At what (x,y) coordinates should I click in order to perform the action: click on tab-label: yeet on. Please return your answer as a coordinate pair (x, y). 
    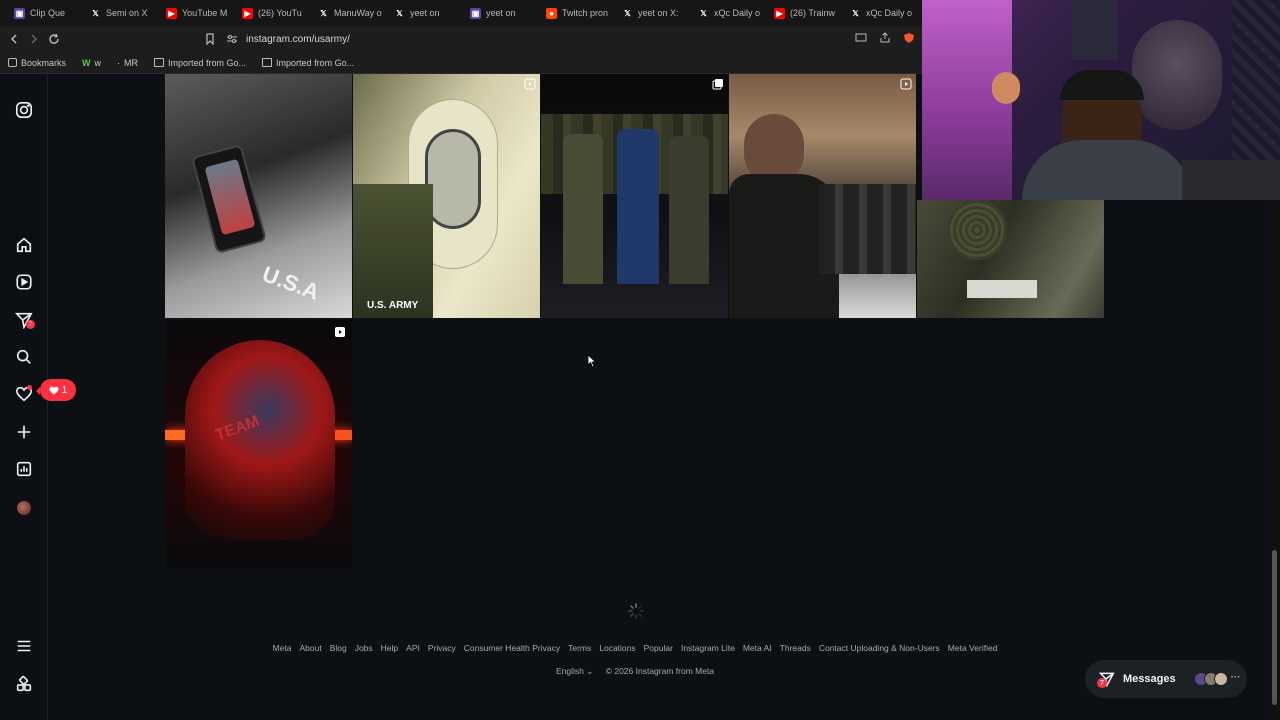
    Looking at the image, I should click on (425, 13).